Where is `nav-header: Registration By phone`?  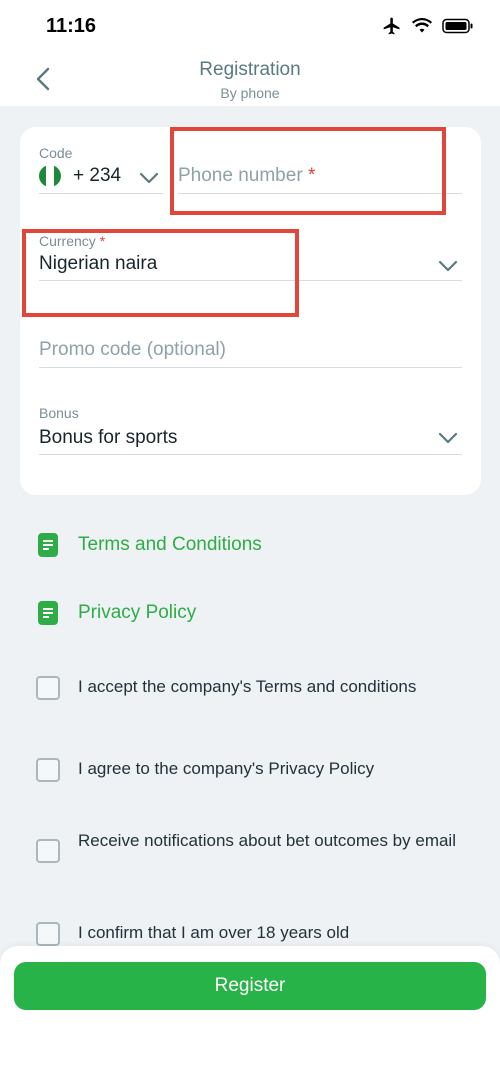 nav-header: Registration By phone is located at coordinates (250, 79).